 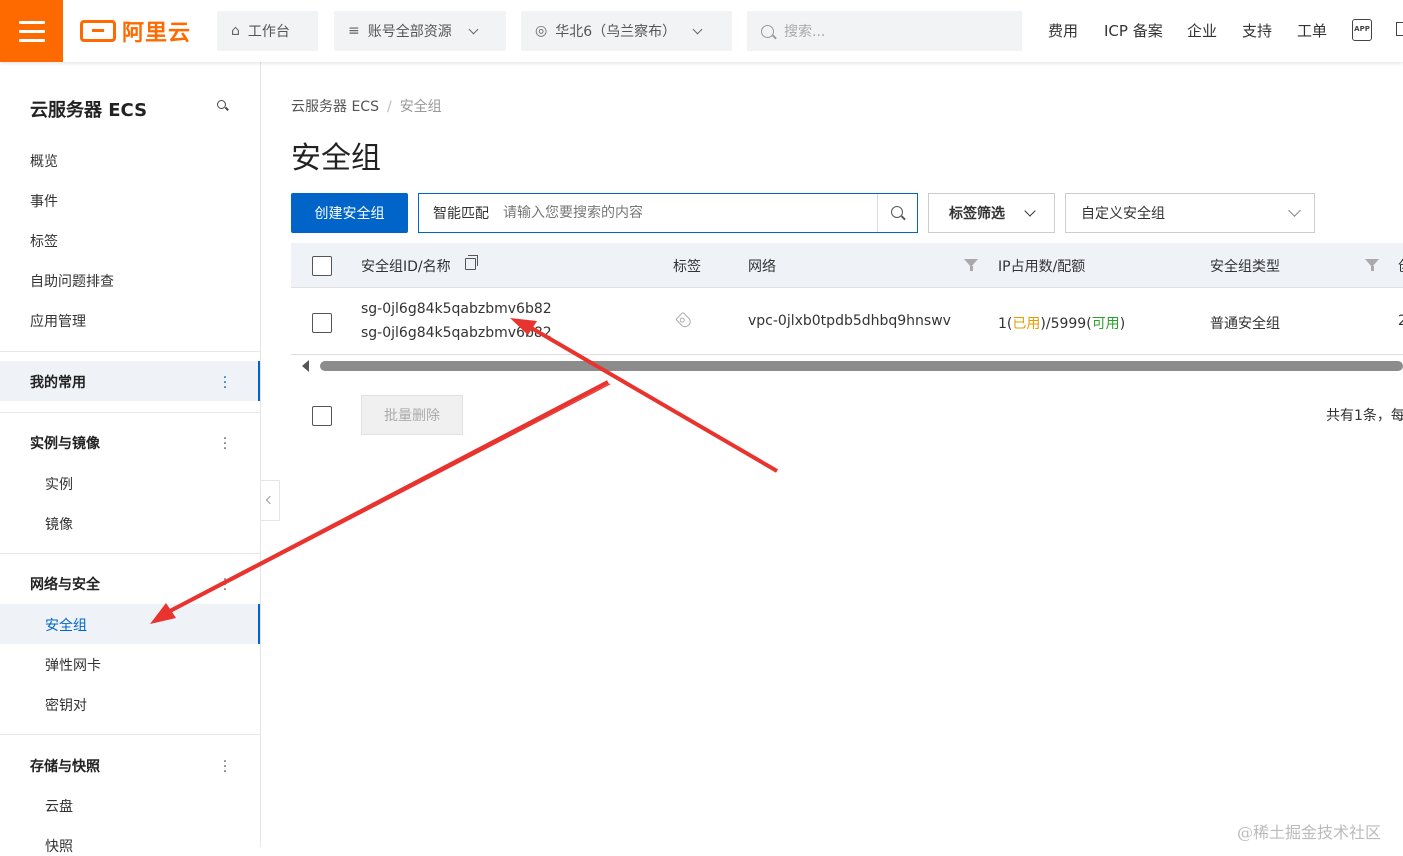 I want to click on sidebar-item-image: 镜像, so click(x=59, y=524).